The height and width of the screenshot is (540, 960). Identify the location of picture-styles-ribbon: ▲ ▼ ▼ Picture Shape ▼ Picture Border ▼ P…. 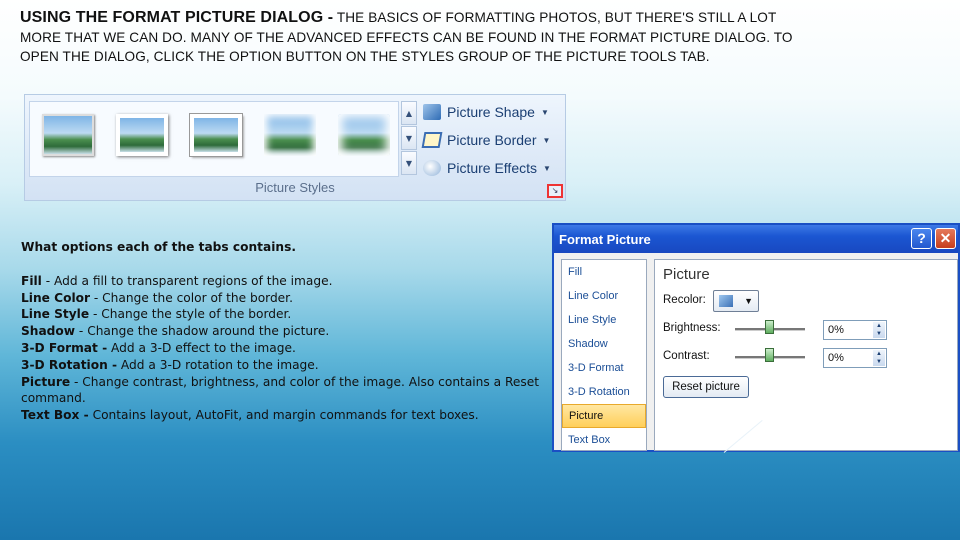
(295, 147).